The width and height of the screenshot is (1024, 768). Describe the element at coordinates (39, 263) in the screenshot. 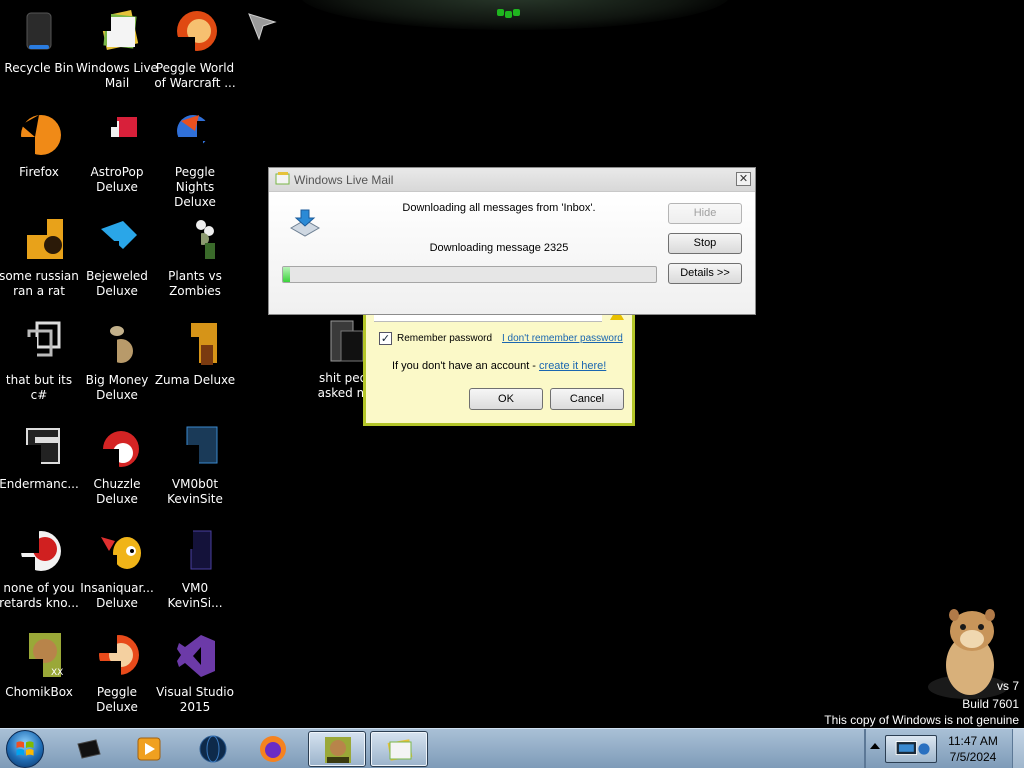

I see `desktop-icon-rat: some russian ran a rat` at that location.